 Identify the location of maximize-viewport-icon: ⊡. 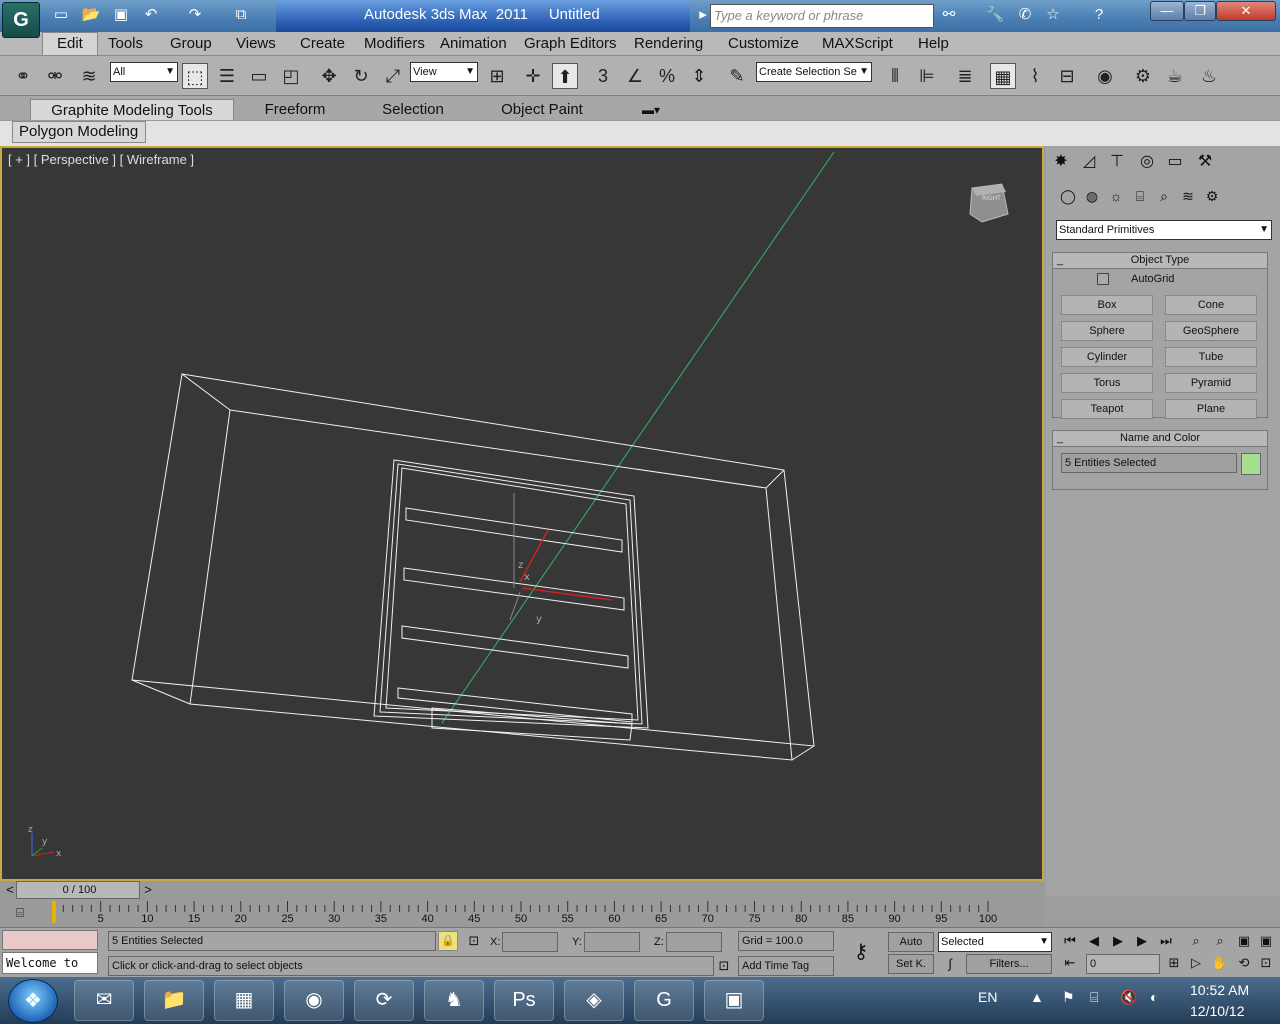
(1266, 963).